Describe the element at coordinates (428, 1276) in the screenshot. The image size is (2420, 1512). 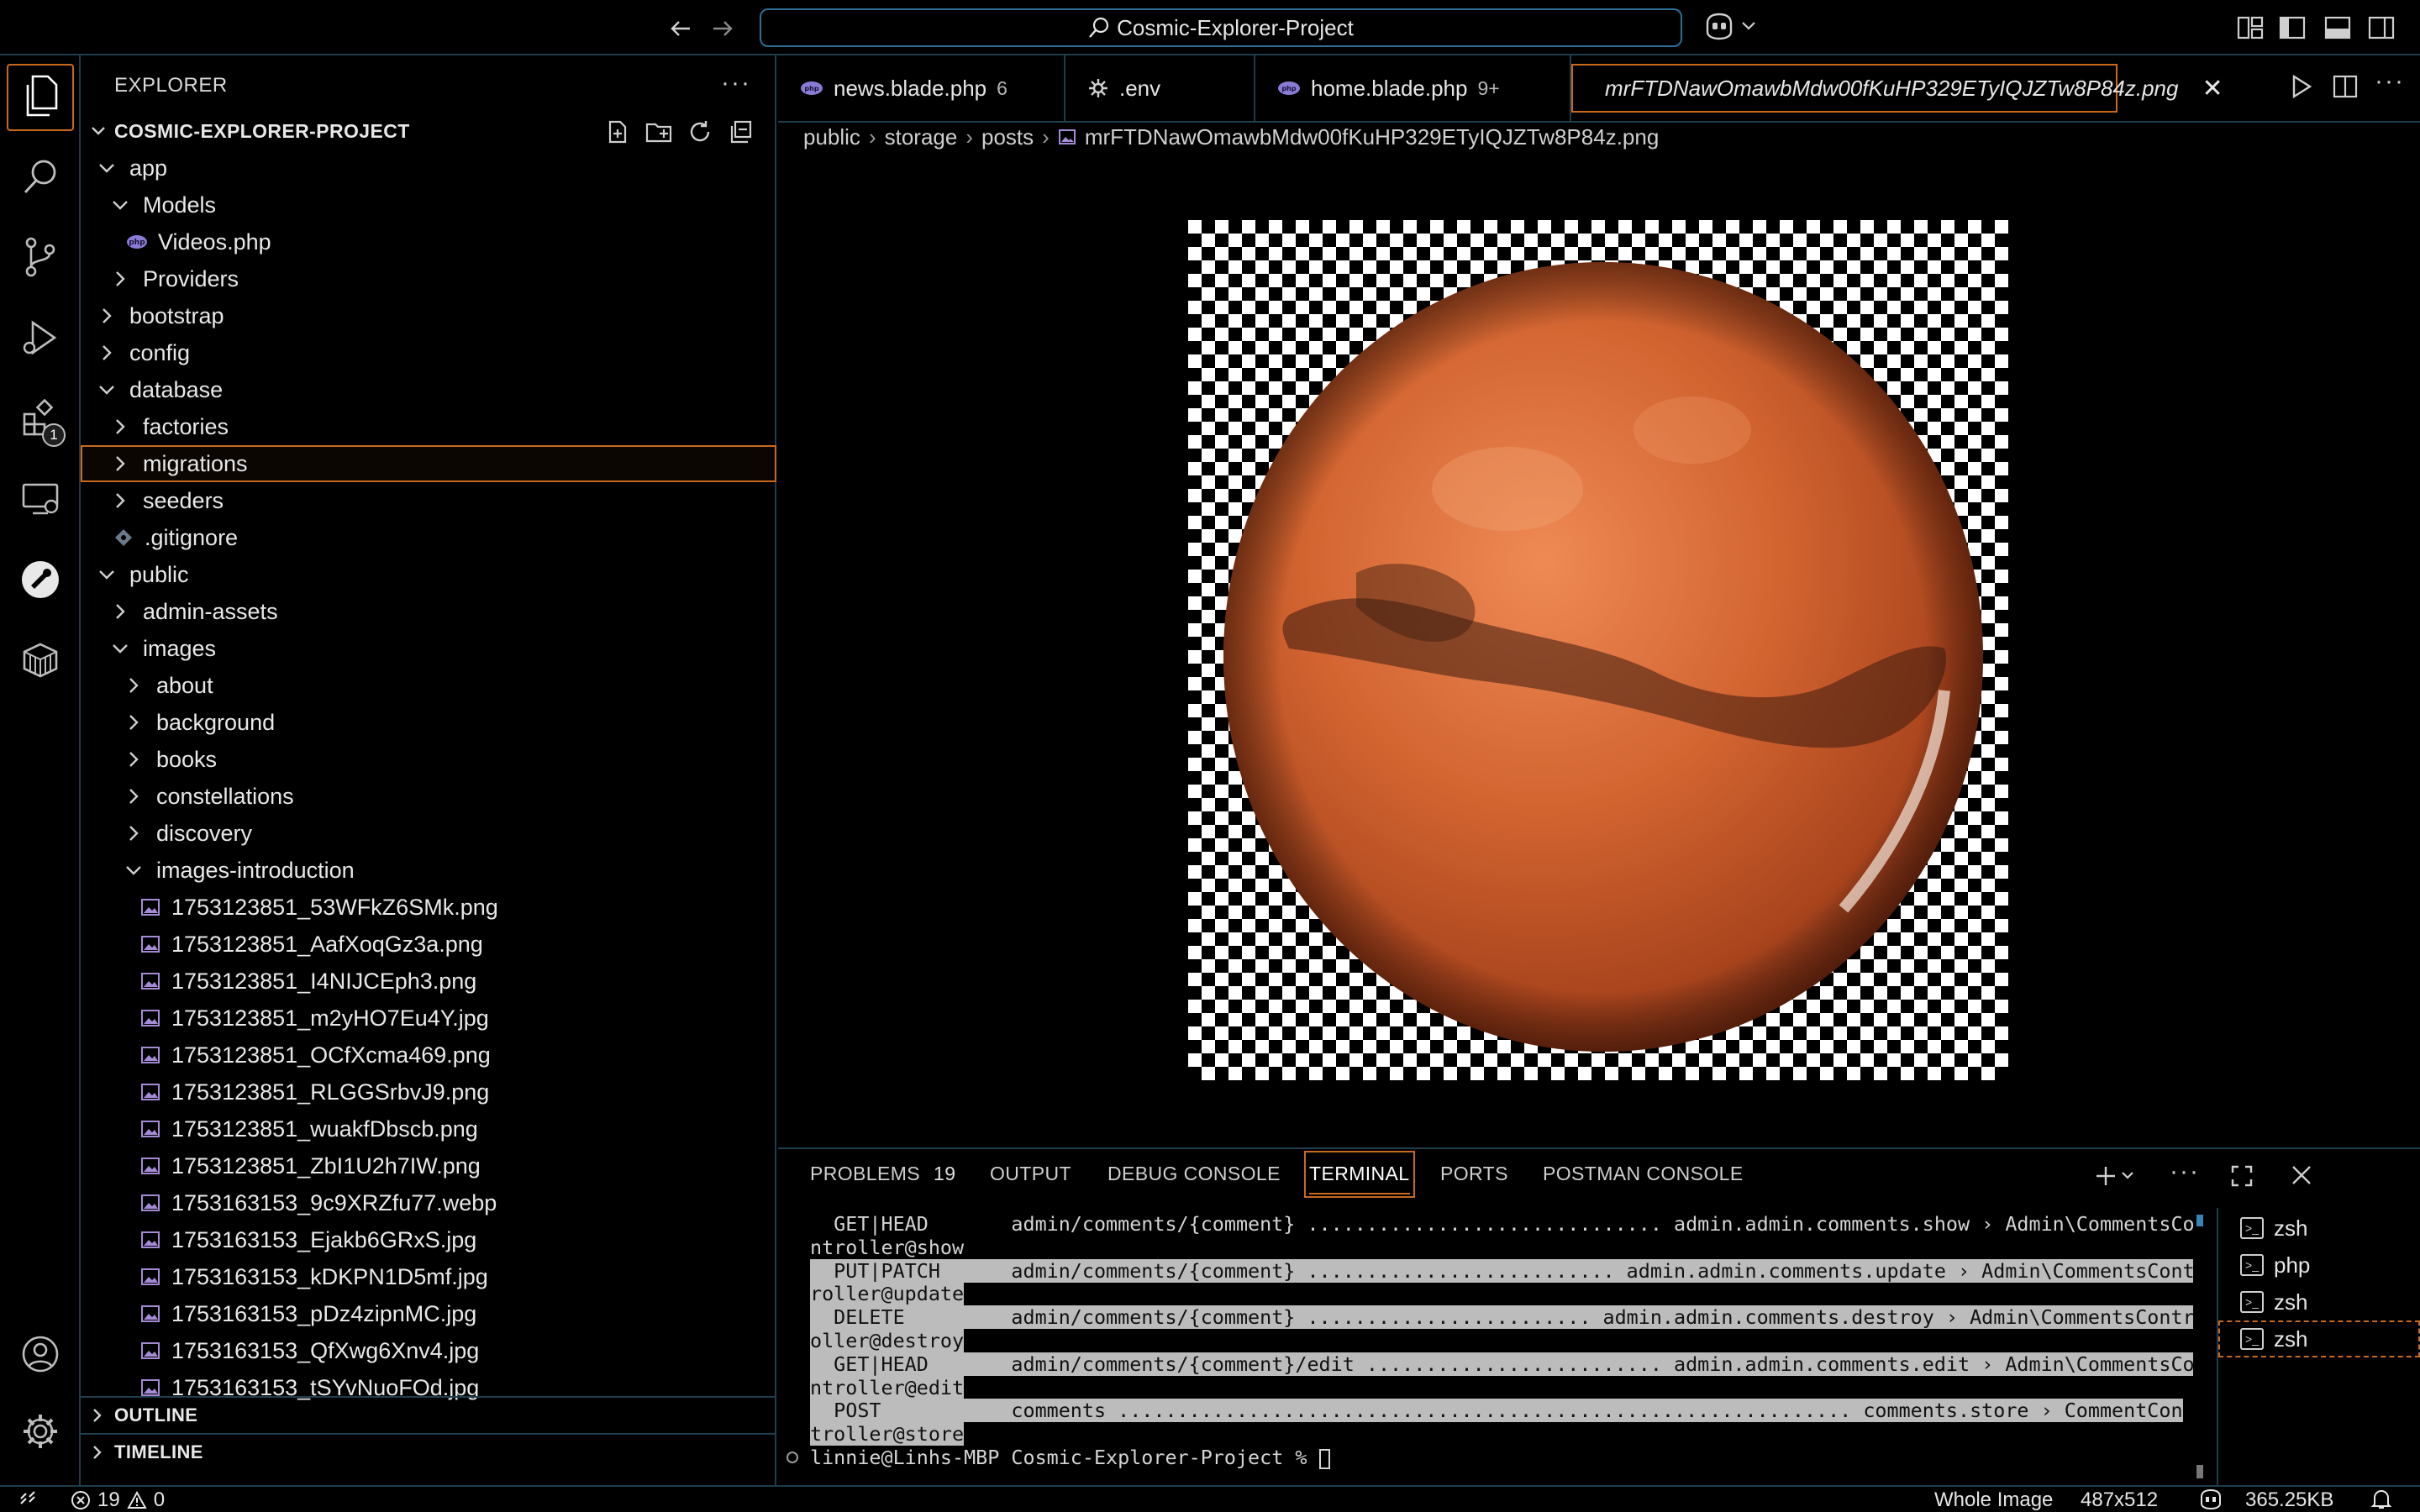
I see `tree-file: 1753163153_kDKPN1D5mf.jpg` at that location.